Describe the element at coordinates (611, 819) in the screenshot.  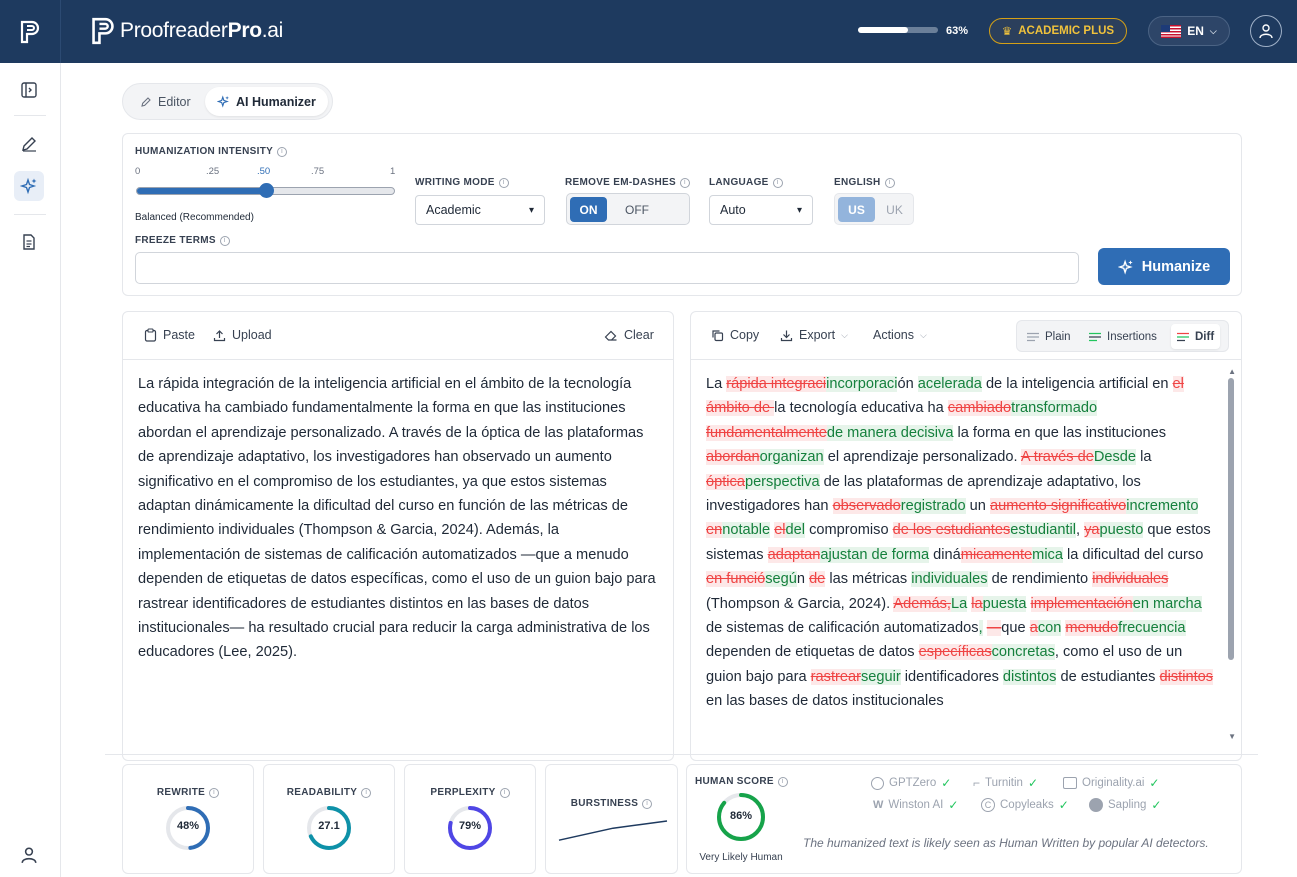
I see `burstiness-metric-card: BURSTINESS i` at that location.